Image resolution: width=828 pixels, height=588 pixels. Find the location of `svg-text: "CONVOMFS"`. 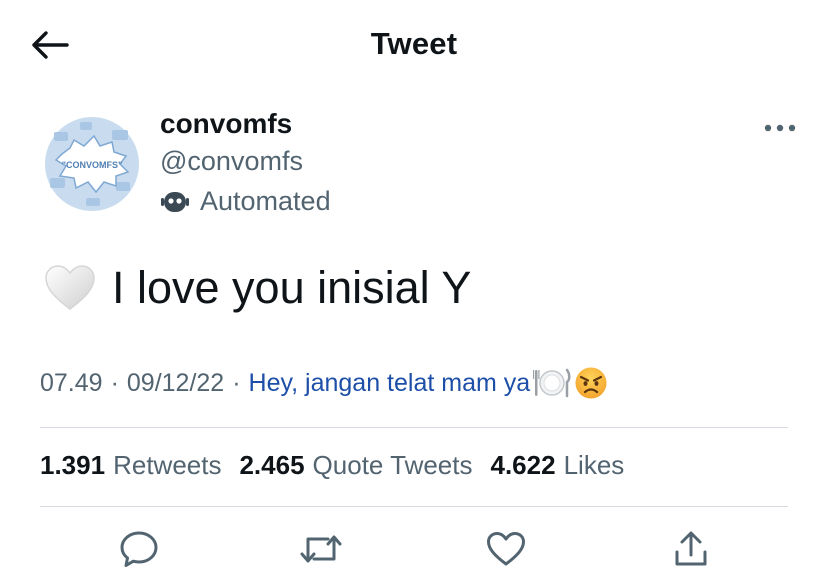

svg-text: "CONVOMFS" is located at coordinates (92, 165).